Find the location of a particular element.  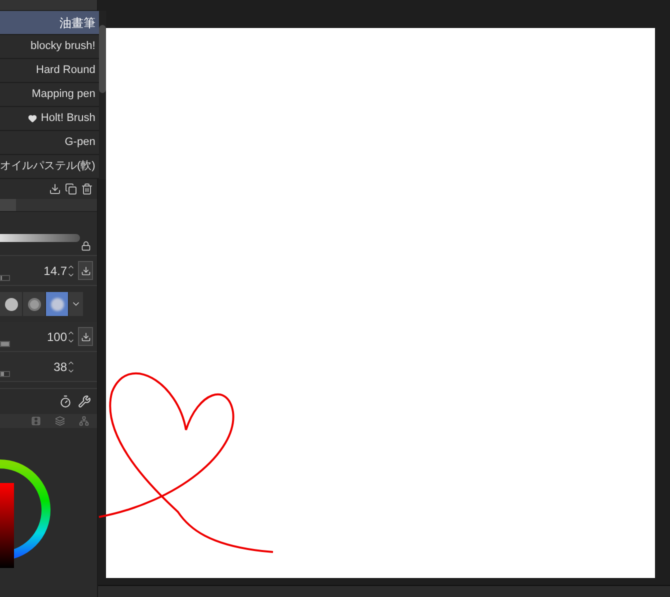

scrollbar is located at coordinates (102, 95).